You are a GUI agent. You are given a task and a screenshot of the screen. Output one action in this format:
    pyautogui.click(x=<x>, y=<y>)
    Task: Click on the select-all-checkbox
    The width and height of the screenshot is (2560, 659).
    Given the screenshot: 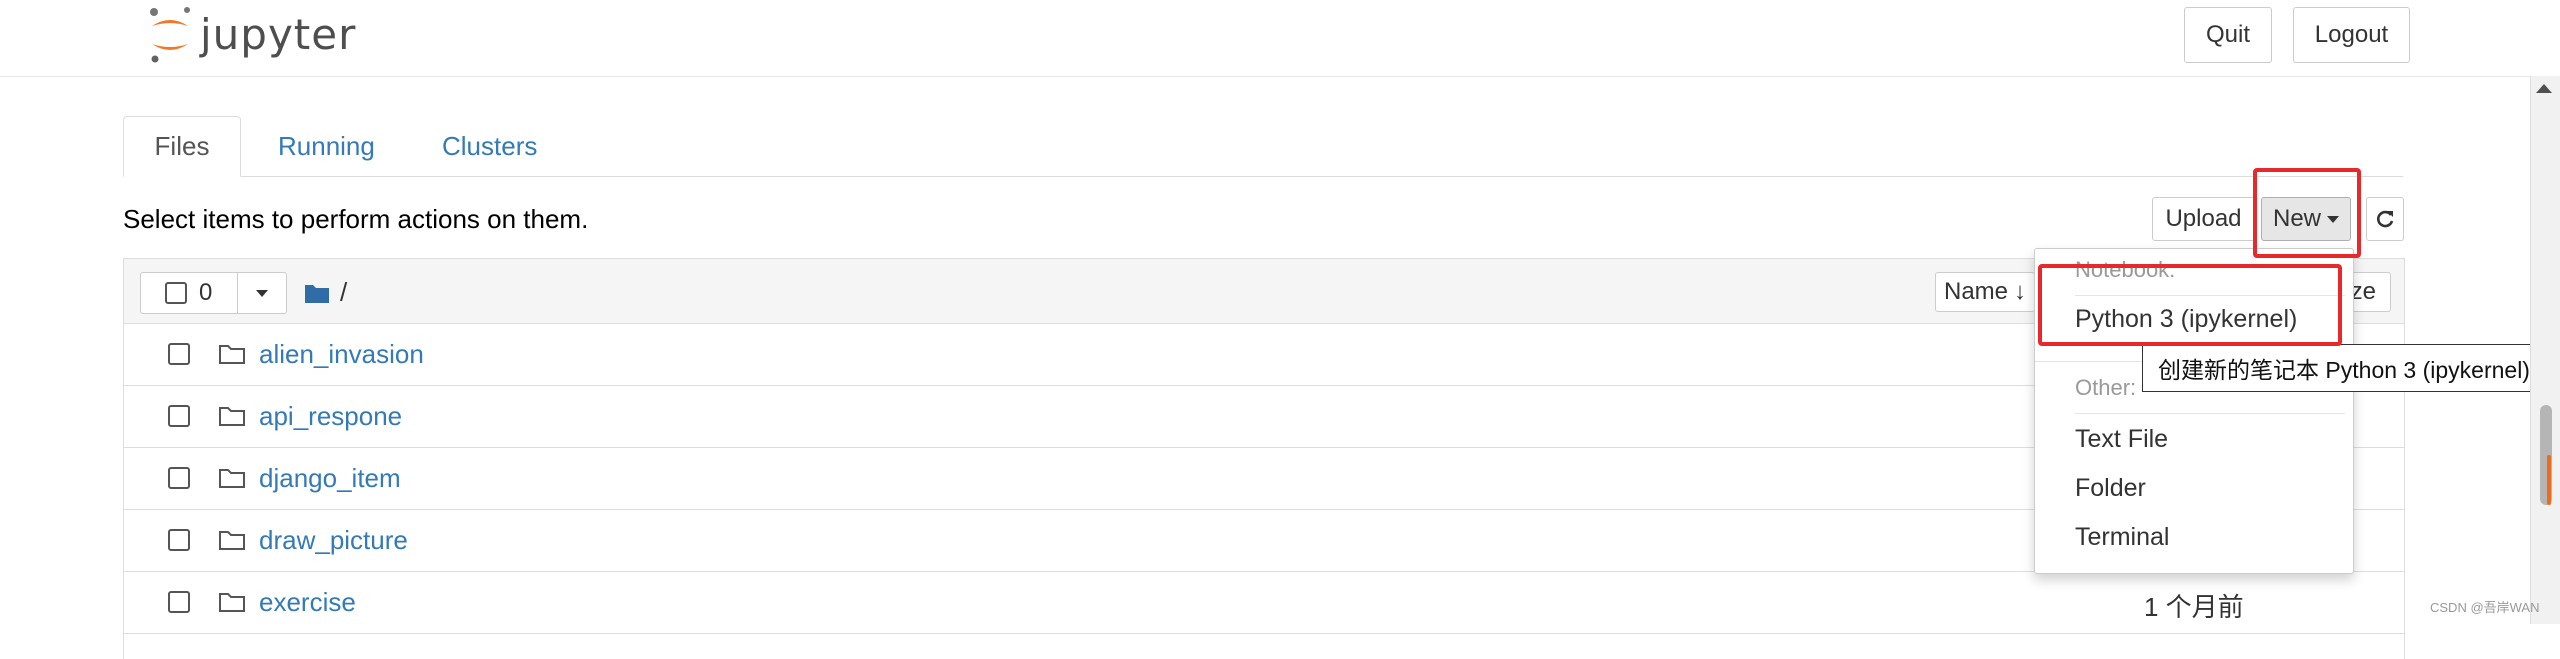 What is the action you would take?
    pyautogui.click(x=176, y=293)
    